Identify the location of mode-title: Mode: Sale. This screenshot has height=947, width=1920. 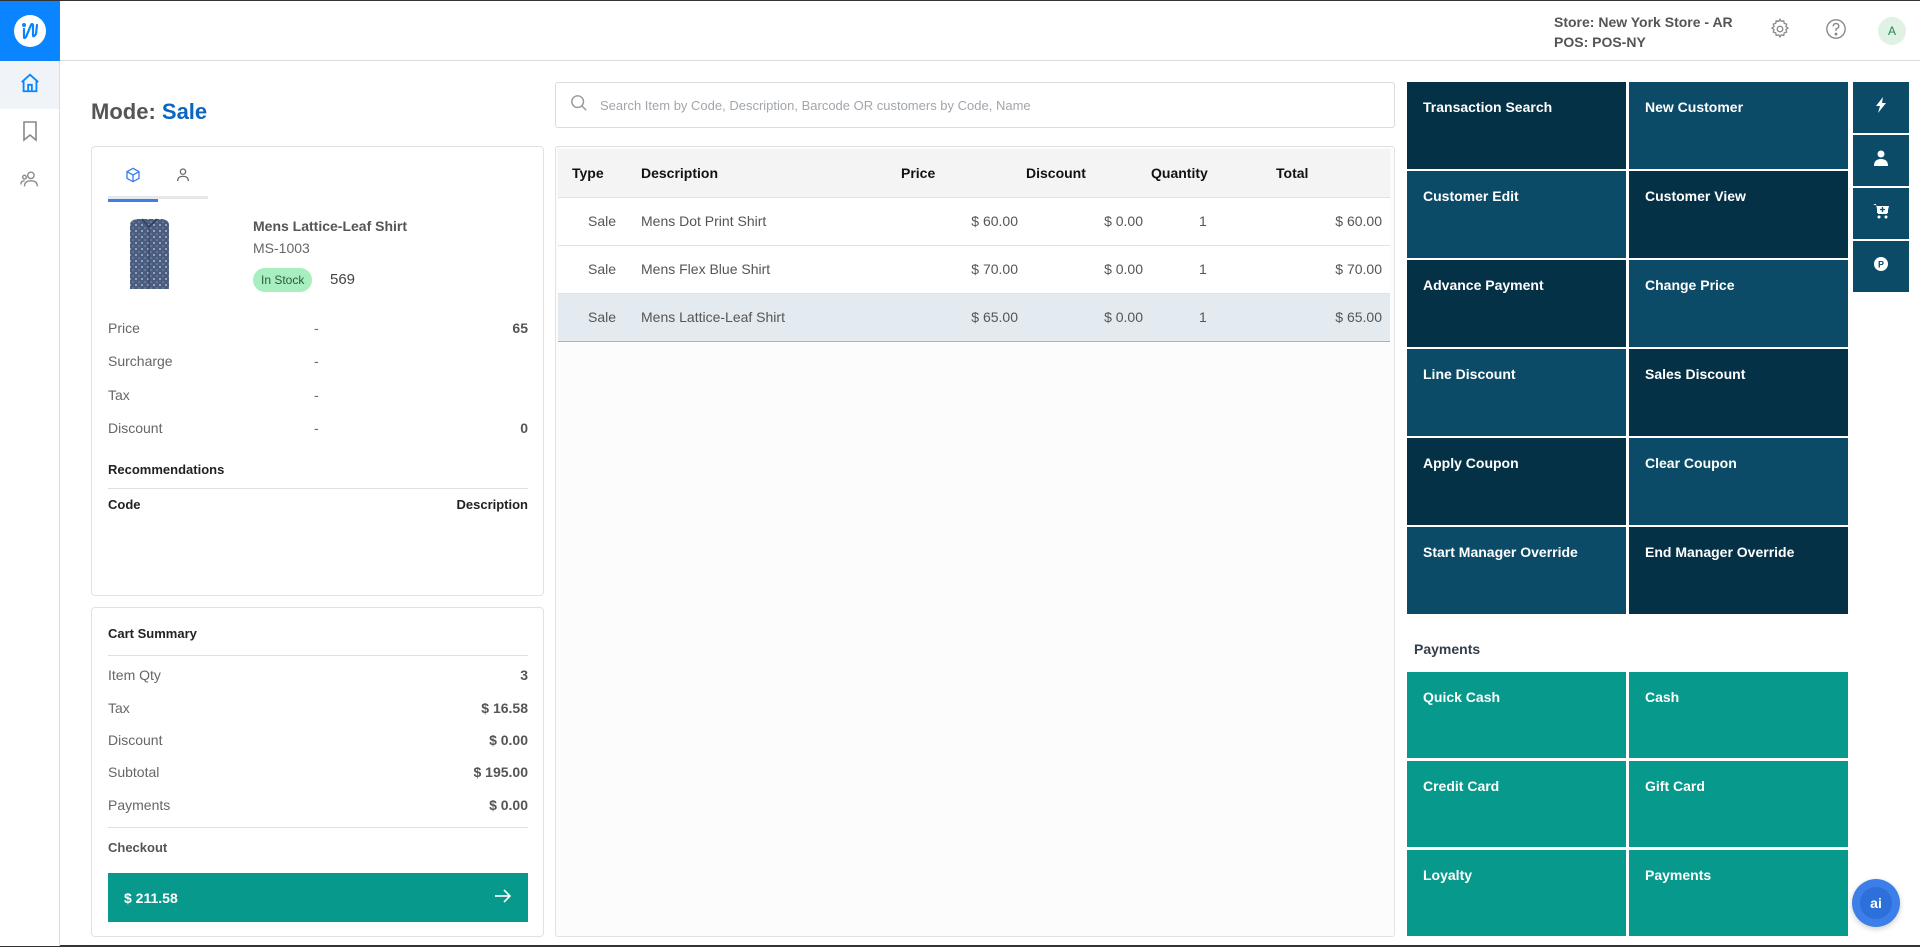
(149, 112).